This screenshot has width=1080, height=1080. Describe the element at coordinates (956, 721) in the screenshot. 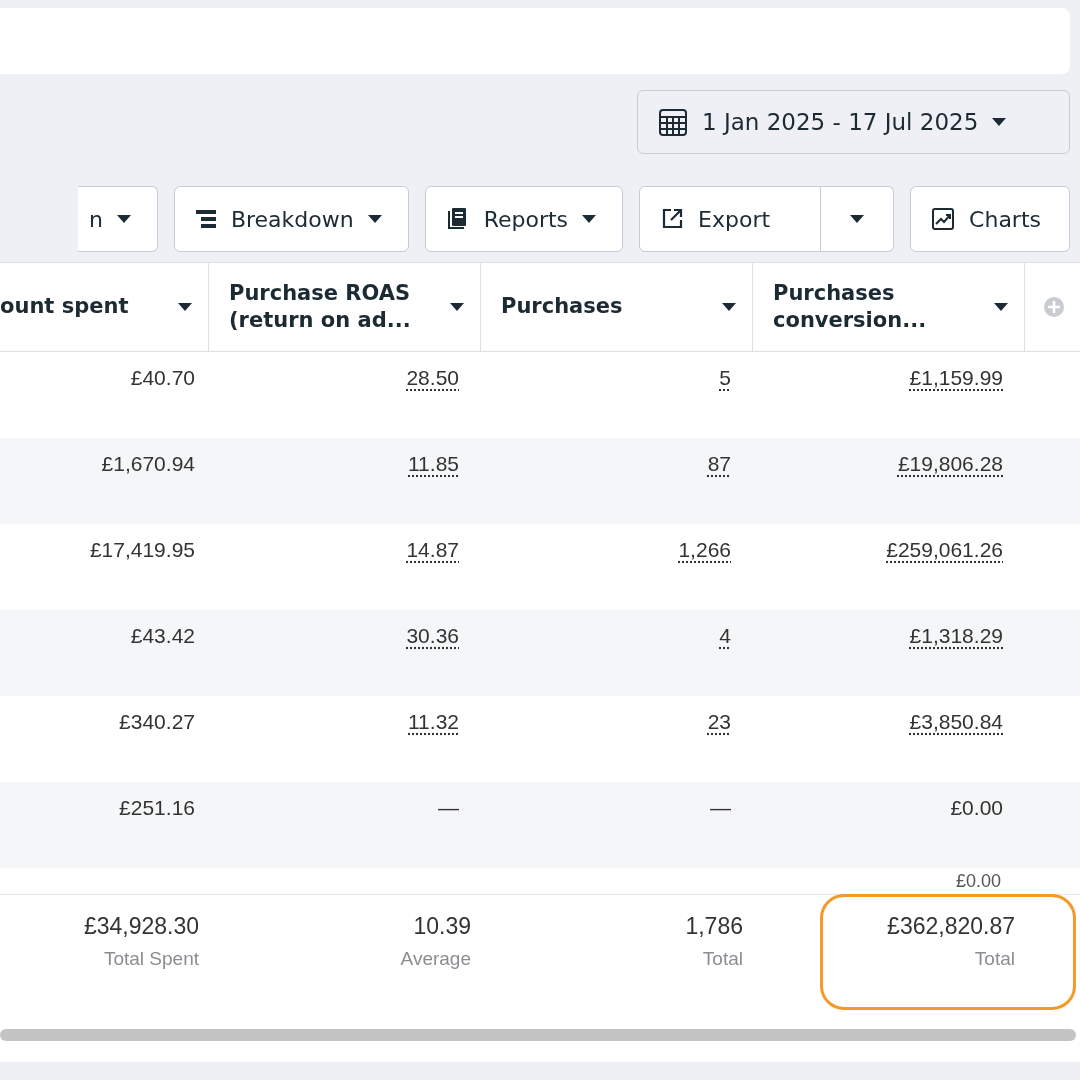

I see `metric-link: £3,850.84` at that location.